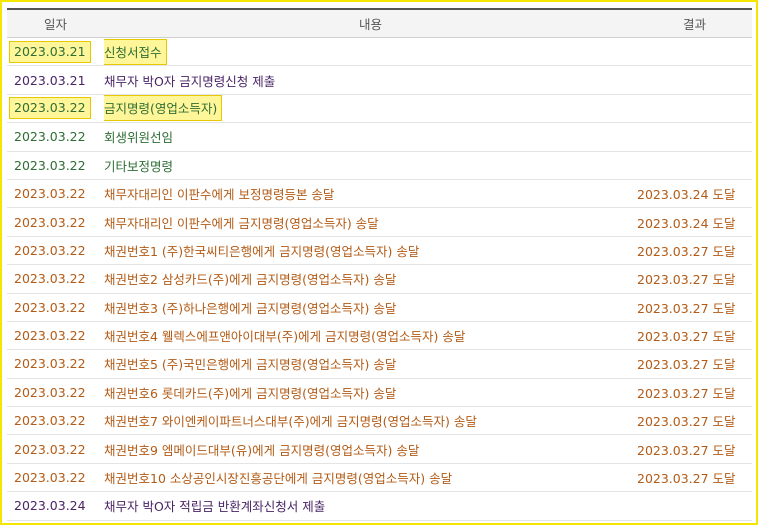 This screenshot has width=758, height=525. I want to click on table-row: 2023.03.22 회생위원선임, so click(379, 137).